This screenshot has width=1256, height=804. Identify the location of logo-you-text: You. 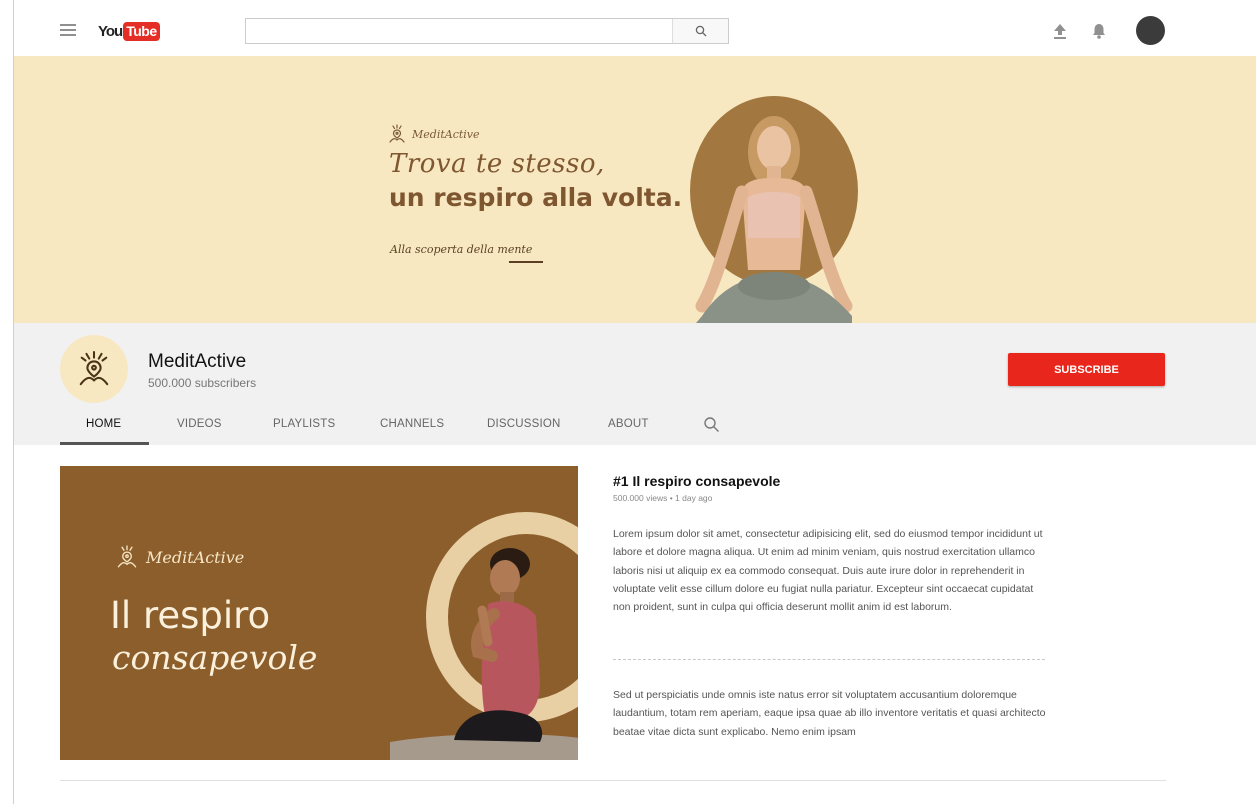
(110, 31).